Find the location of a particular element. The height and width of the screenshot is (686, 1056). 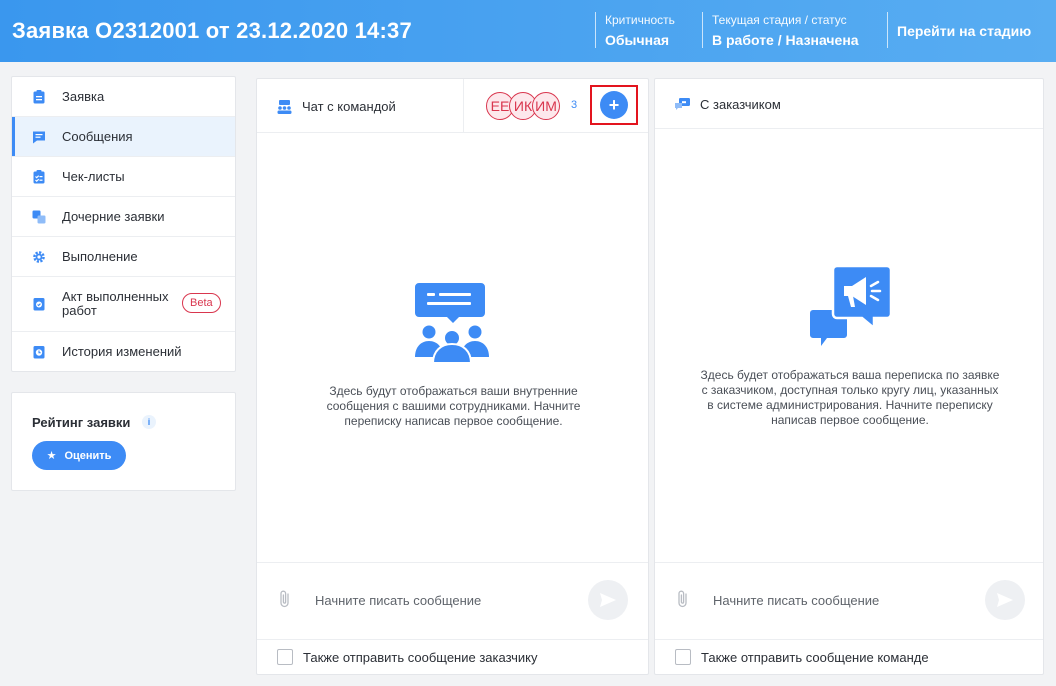

sidebar-item-label: Заявка is located at coordinates (83, 96).